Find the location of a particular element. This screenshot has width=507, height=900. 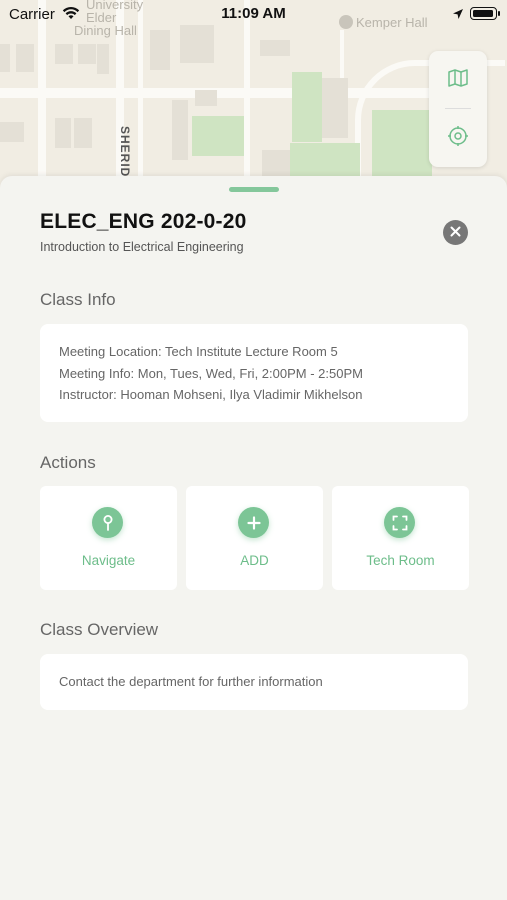

sheet-grabber is located at coordinates (254, 189).